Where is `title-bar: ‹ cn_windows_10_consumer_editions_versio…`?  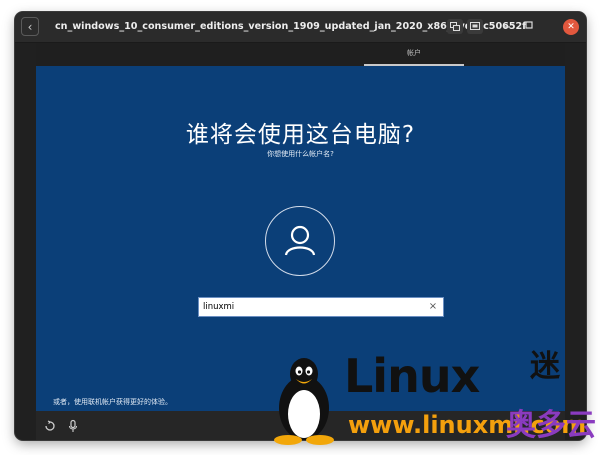
title-bar: ‹ cn_windows_10_consumer_editions_versio… is located at coordinates (300, 27).